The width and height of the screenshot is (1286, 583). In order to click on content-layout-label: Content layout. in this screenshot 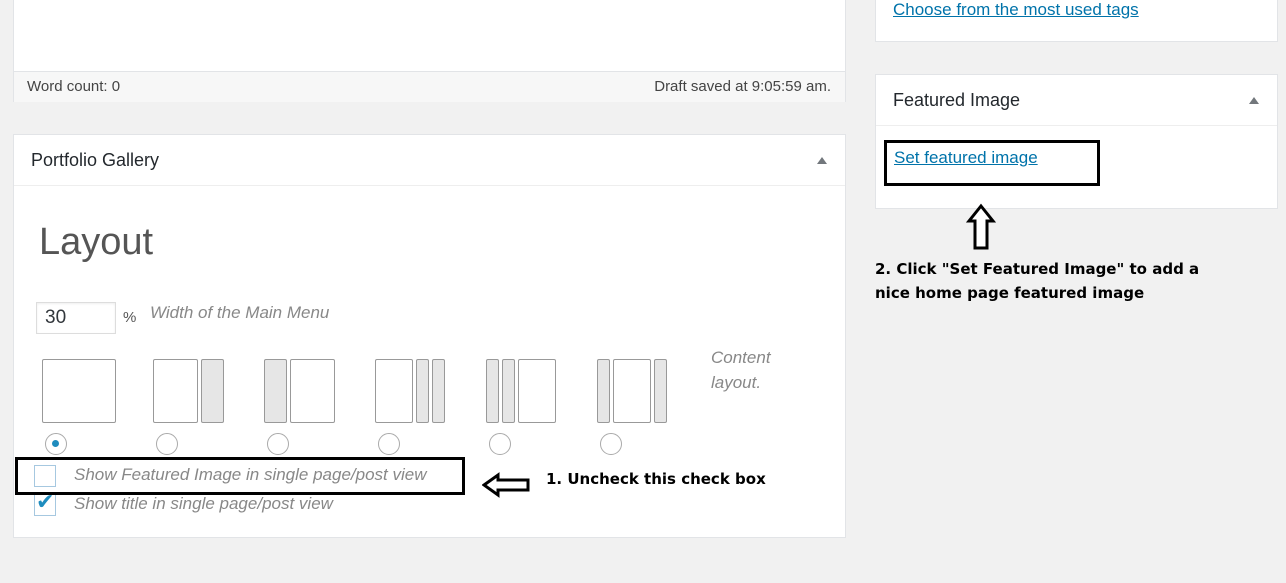, I will do `click(741, 370)`.